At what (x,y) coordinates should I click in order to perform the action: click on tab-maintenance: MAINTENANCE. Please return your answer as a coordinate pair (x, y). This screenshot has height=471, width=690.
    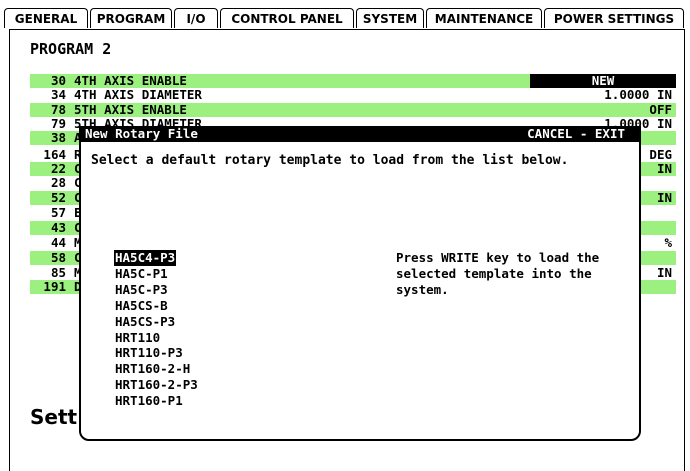
    Looking at the image, I should click on (484, 18).